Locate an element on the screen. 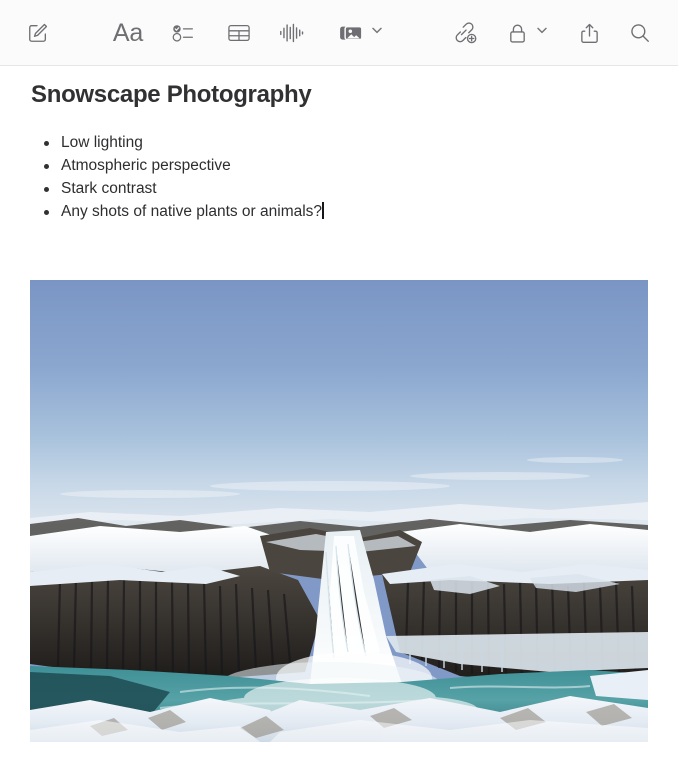 The height and width of the screenshot is (780, 678). record-audio-button is located at coordinates (291, 33).